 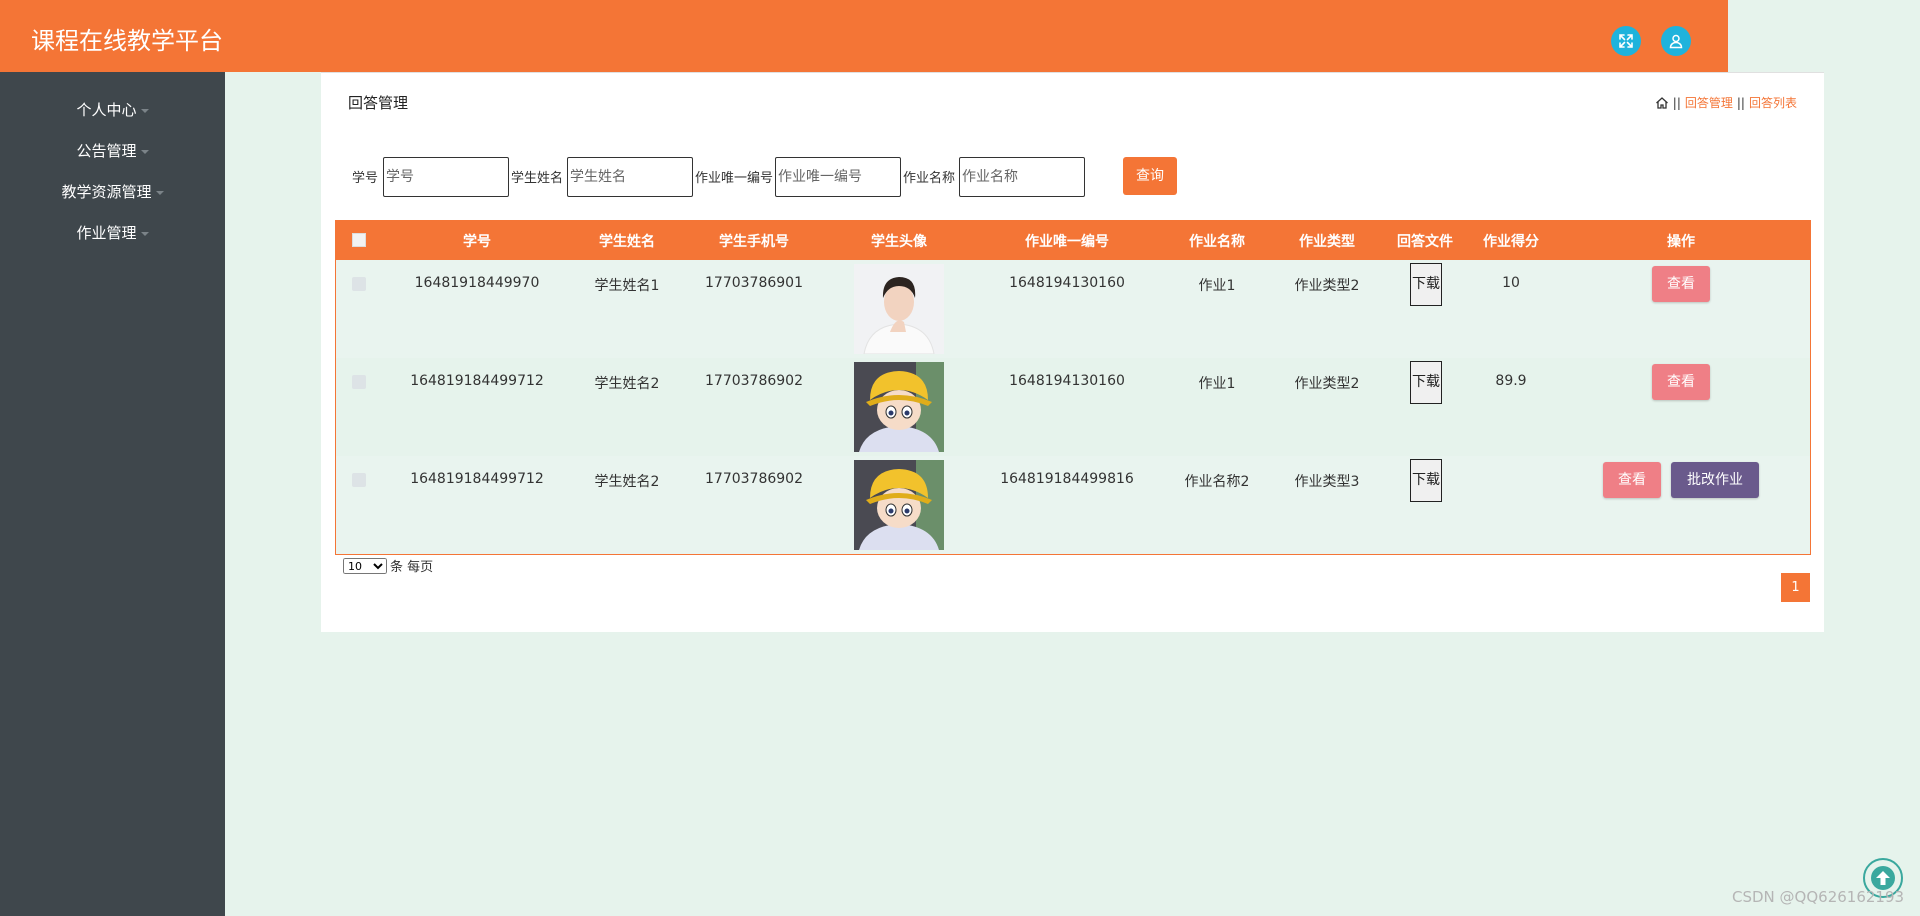 I want to click on breadcrumb-item: 回答列表, so click(x=1773, y=103).